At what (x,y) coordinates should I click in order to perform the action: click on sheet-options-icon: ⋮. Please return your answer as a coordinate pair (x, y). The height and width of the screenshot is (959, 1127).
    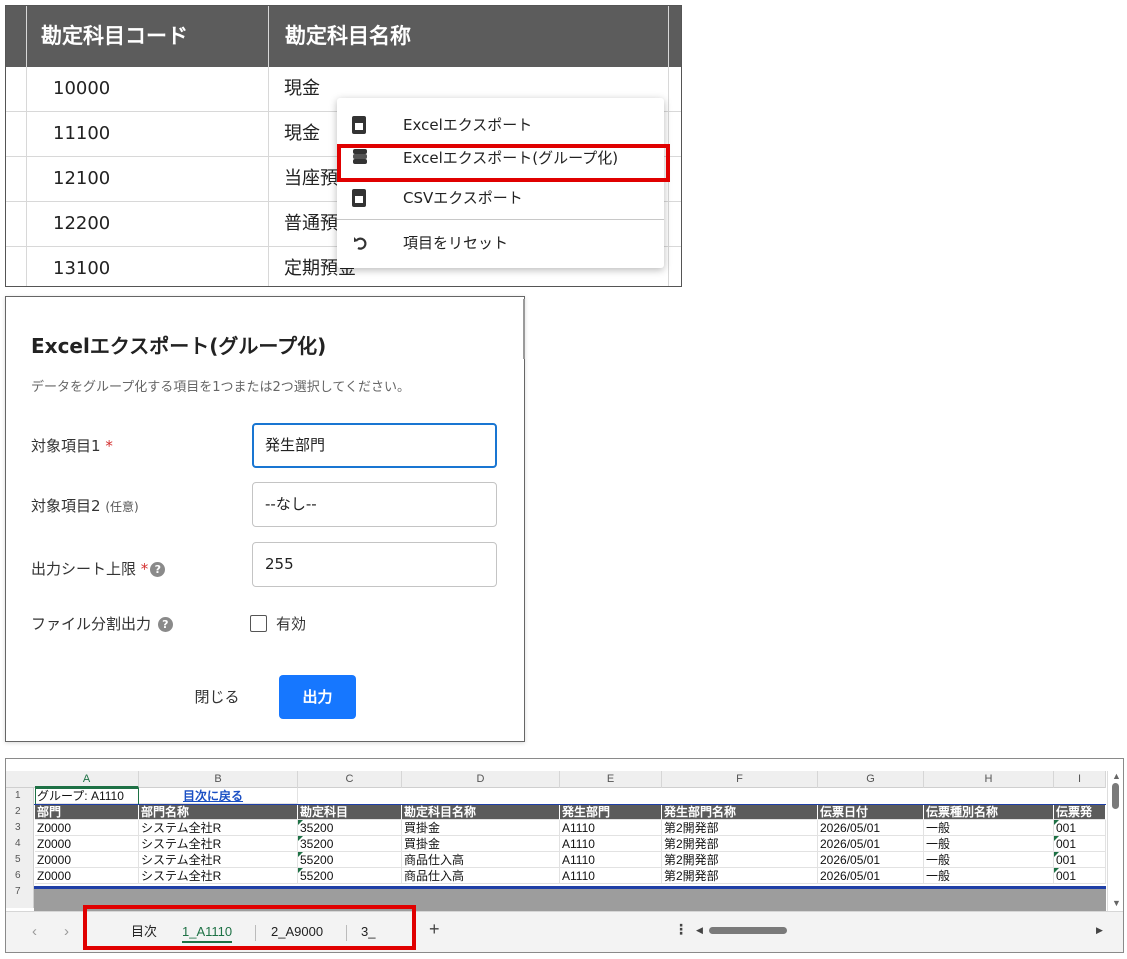
    Looking at the image, I should click on (681, 929).